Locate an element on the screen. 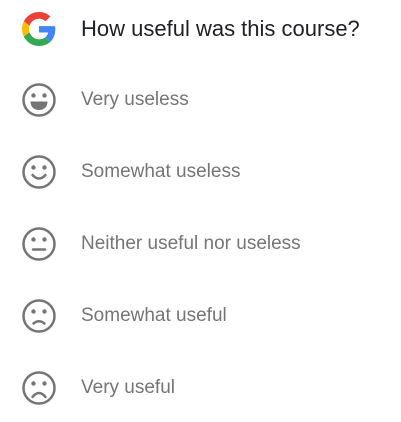 The width and height of the screenshot is (401, 422). survey-header: How useful was this course? is located at coordinates (200, 30).